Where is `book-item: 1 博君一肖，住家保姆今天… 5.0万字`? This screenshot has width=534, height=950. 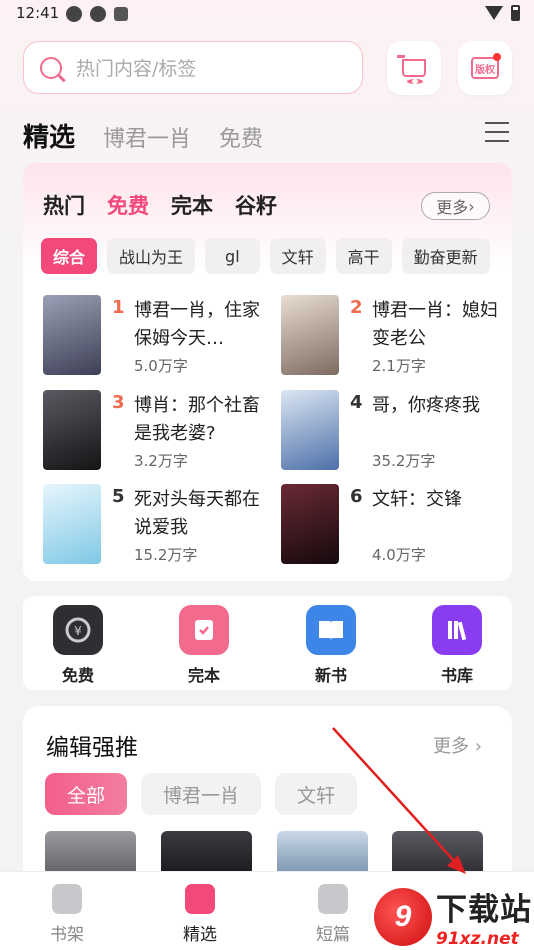
book-item: 1 博君一肖，住家保姆今天… 5.0万字 is located at coordinates (158, 336).